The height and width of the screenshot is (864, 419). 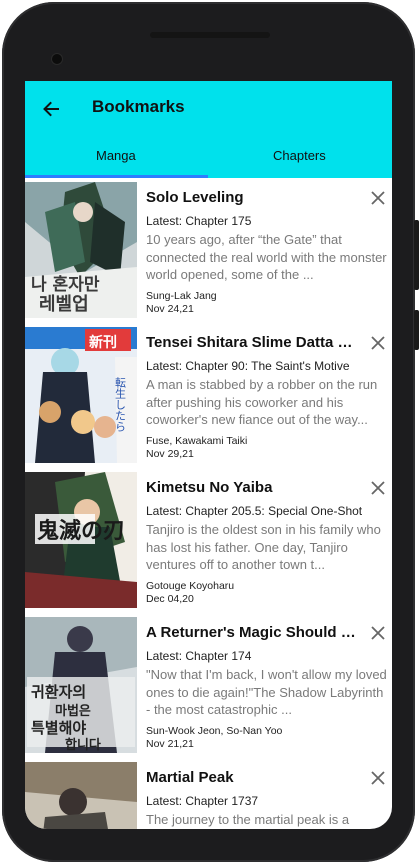 What do you see at coordinates (251, 632) in the screenshot?
I see `manga-title: A Returner's Magic Should Be Special` at bounding box center [251, 632].